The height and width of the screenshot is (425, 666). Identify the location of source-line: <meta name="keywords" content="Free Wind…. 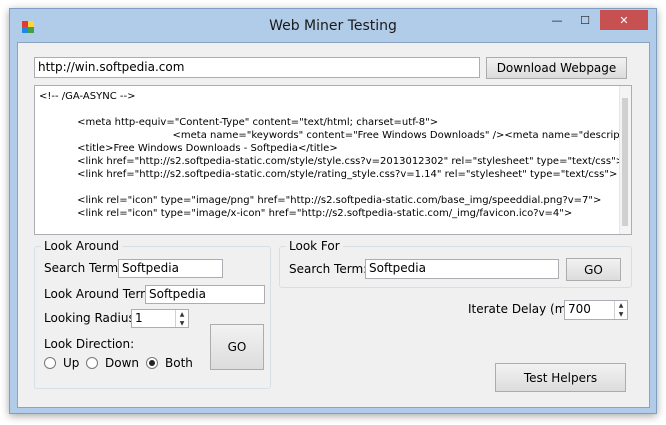
(335, 135).